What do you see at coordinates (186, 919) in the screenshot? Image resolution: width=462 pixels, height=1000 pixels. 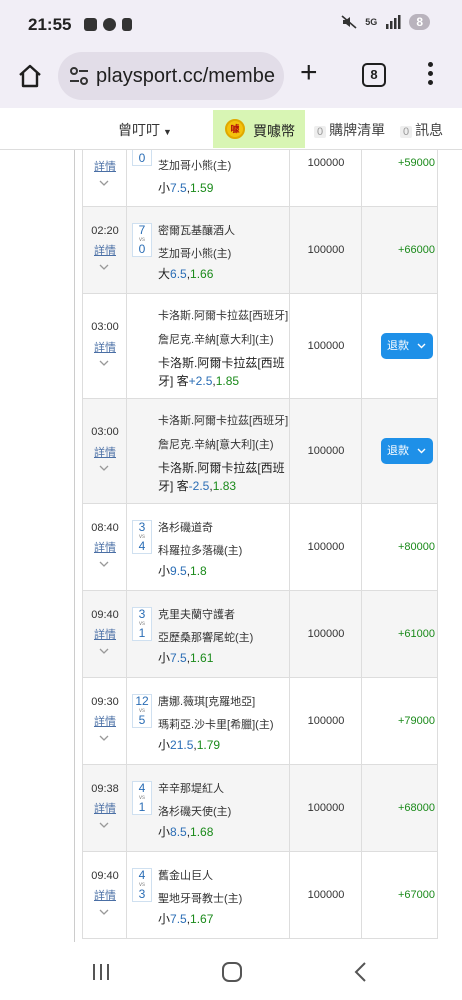 I see `pick-text: 小7.5,1.67` at bounding box center [186, 919].